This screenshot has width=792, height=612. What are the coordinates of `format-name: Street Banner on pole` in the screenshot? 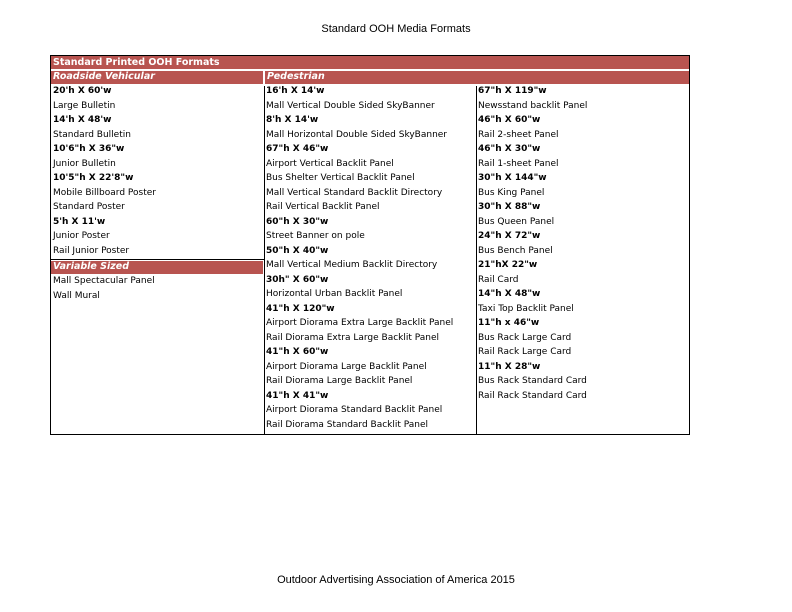 It's located at (315, 236).